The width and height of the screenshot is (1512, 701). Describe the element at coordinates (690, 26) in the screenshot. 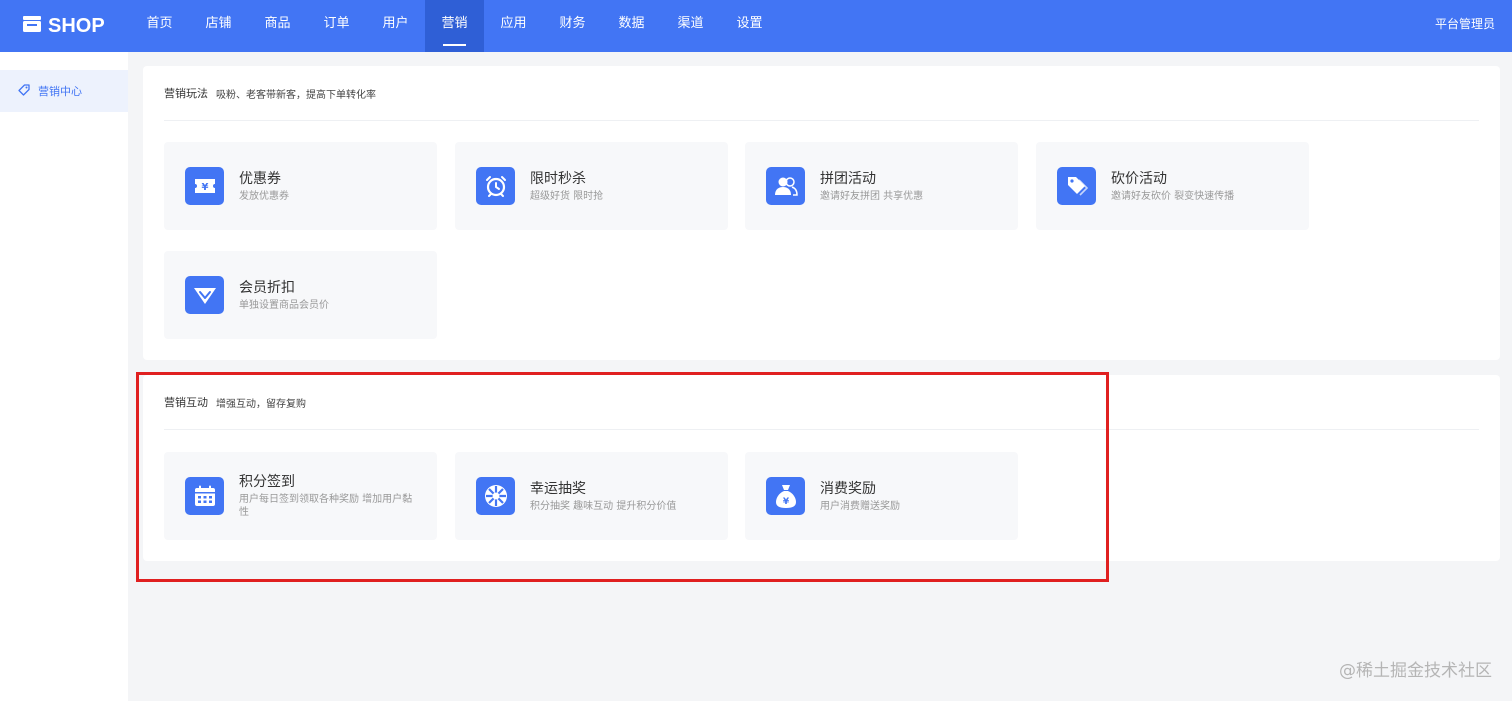

I see `nav-item-channels: 渠道` at that location.